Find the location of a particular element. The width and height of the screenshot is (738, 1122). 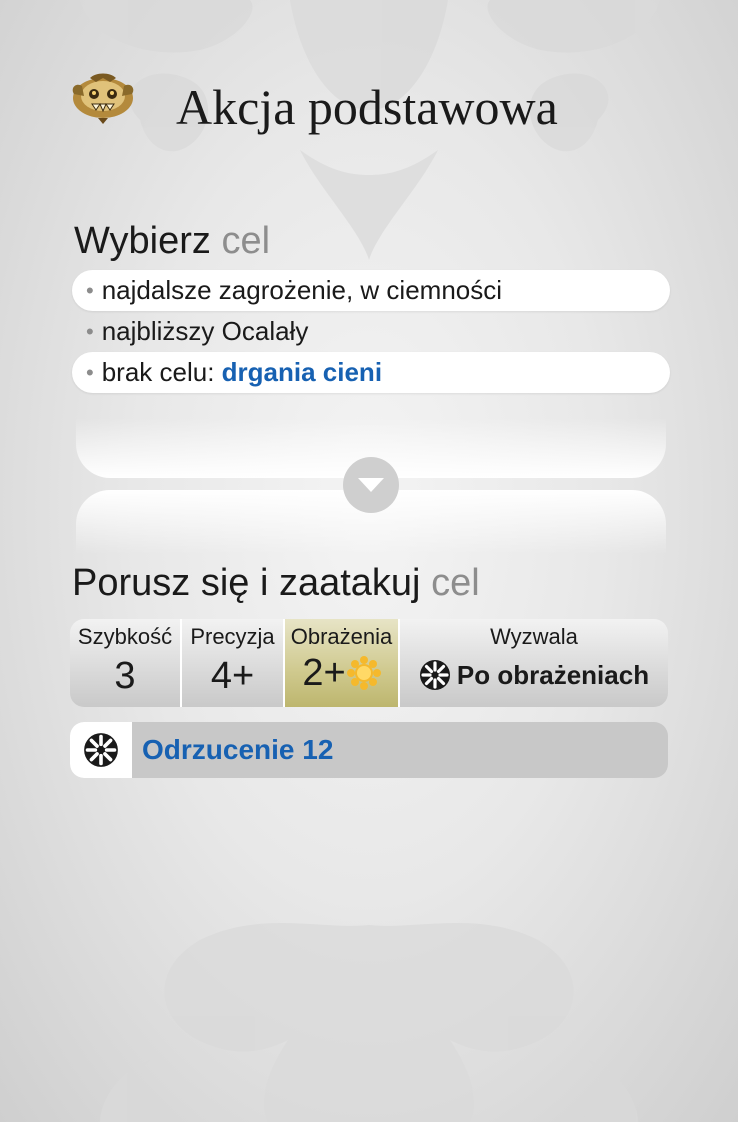

page-title: Akcja podstawowa is located at coordinates (367, 107).